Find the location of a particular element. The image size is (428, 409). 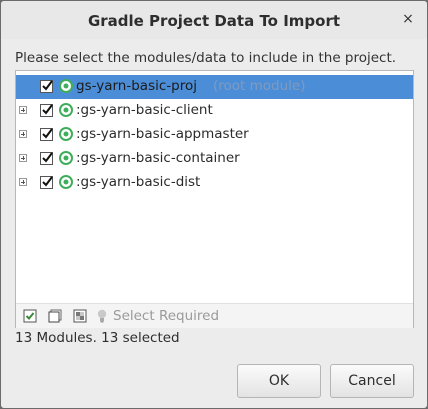

module-name: :gs-yarn-basic-client is located at coordinates (144, 110).